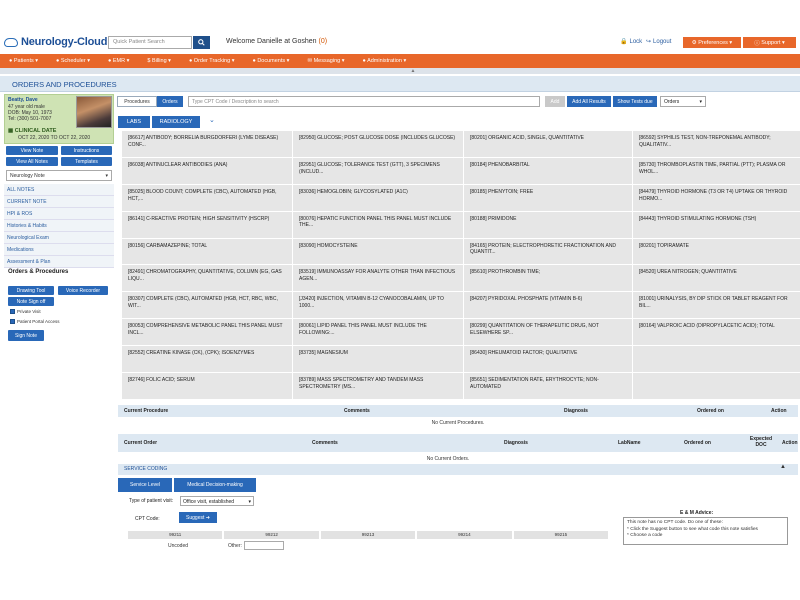  Describe the element at coordinates (716, 251) in the screenshot. I see `lab-test-item: [80201] TOPIRAMATE` at that location.